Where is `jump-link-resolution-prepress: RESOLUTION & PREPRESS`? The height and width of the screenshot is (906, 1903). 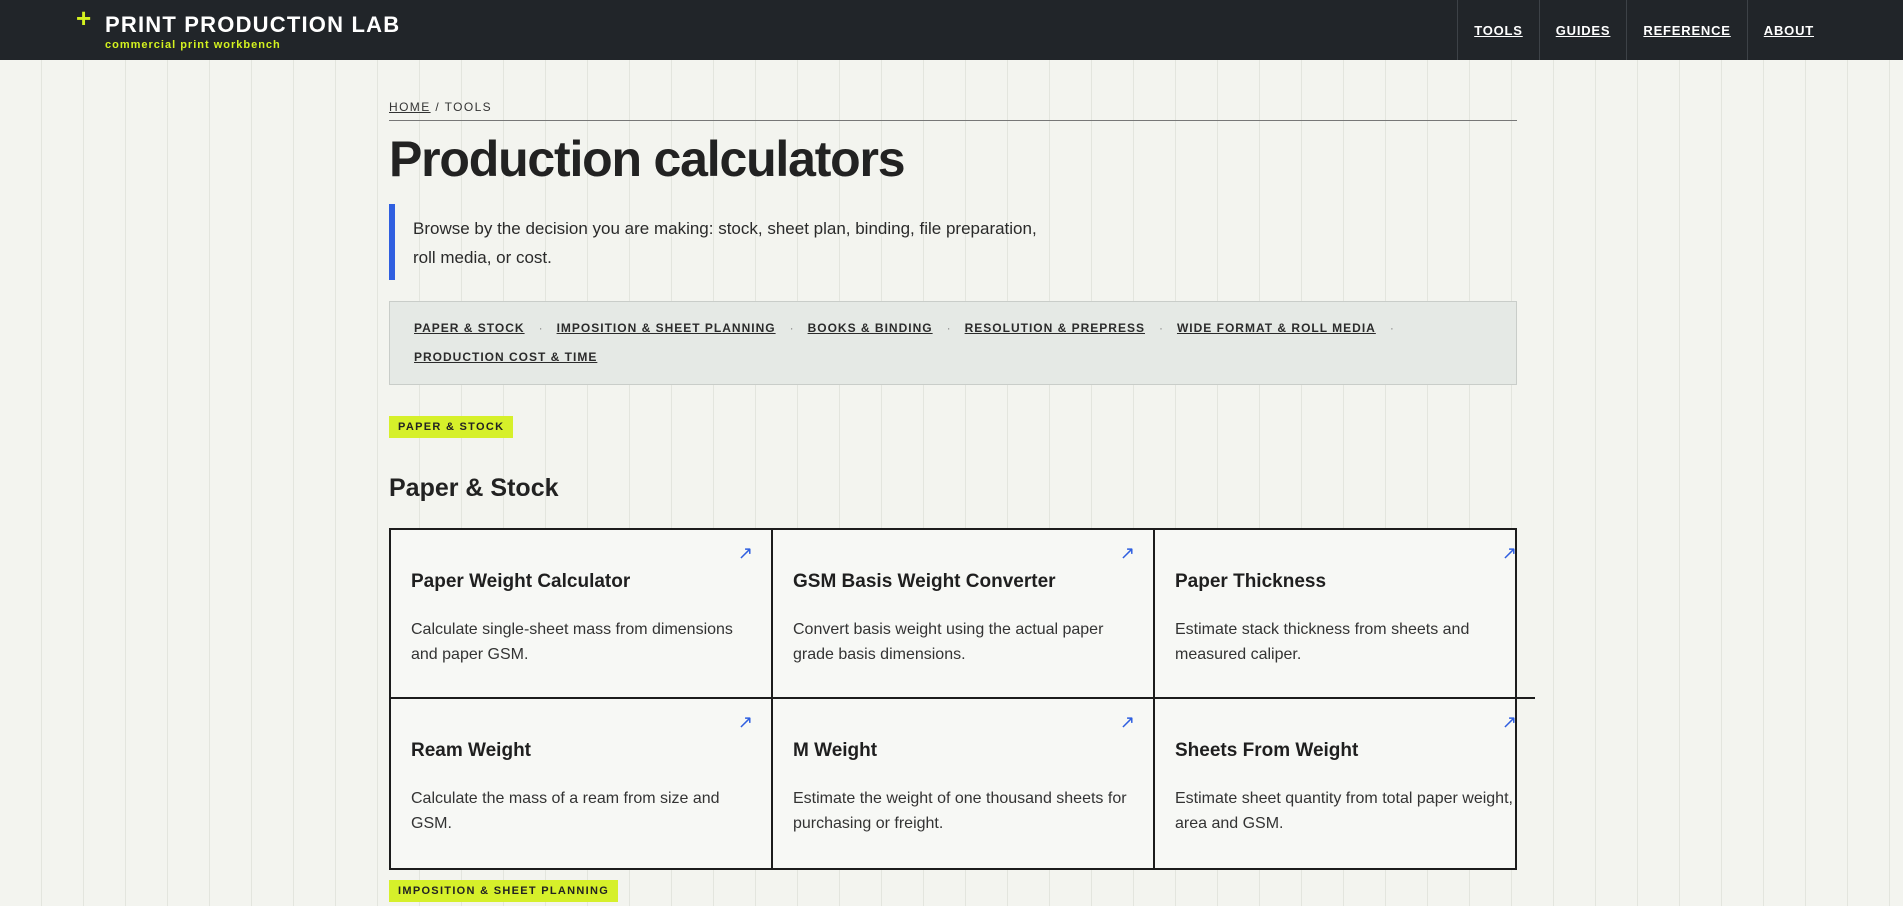
jump-link-resolution-prepress: RESOLUTION & PREPRESS is located at coordinates (1055, 328).